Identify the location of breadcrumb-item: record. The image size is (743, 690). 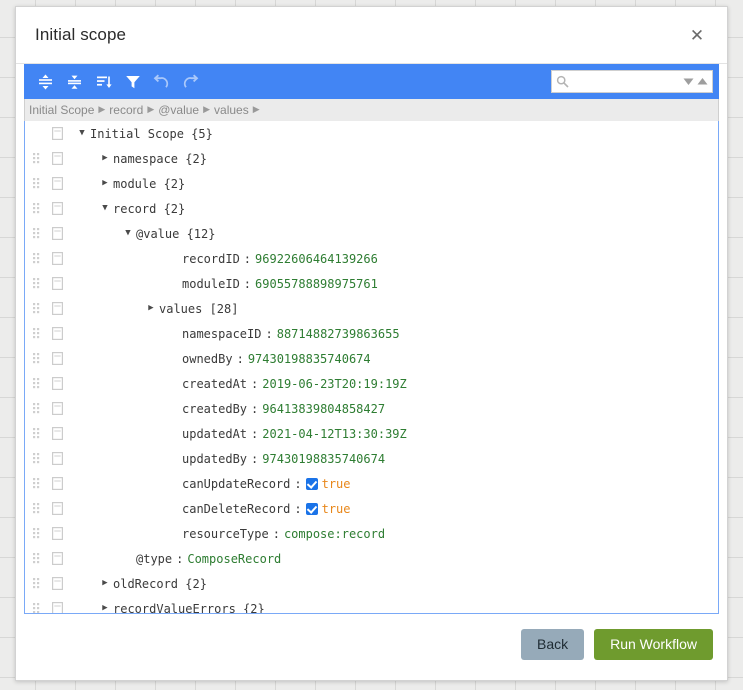
(126, 110).